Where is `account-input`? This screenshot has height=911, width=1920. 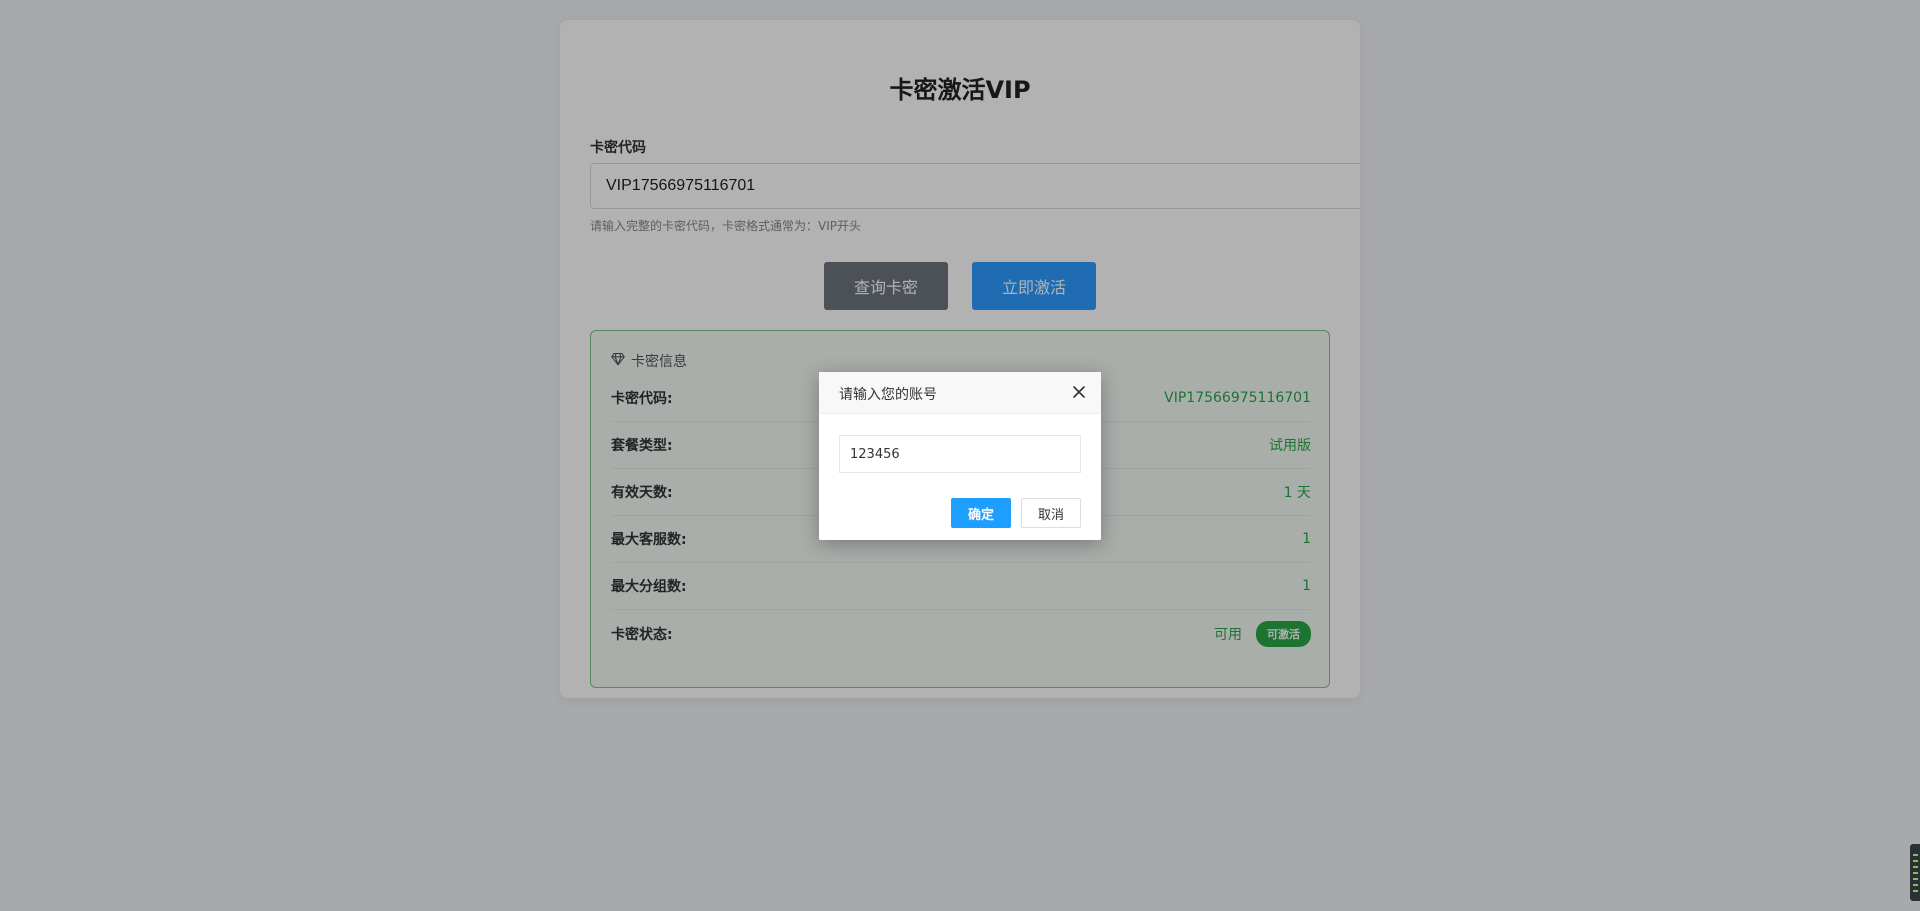 account-input is located at coordinates (960, 454).